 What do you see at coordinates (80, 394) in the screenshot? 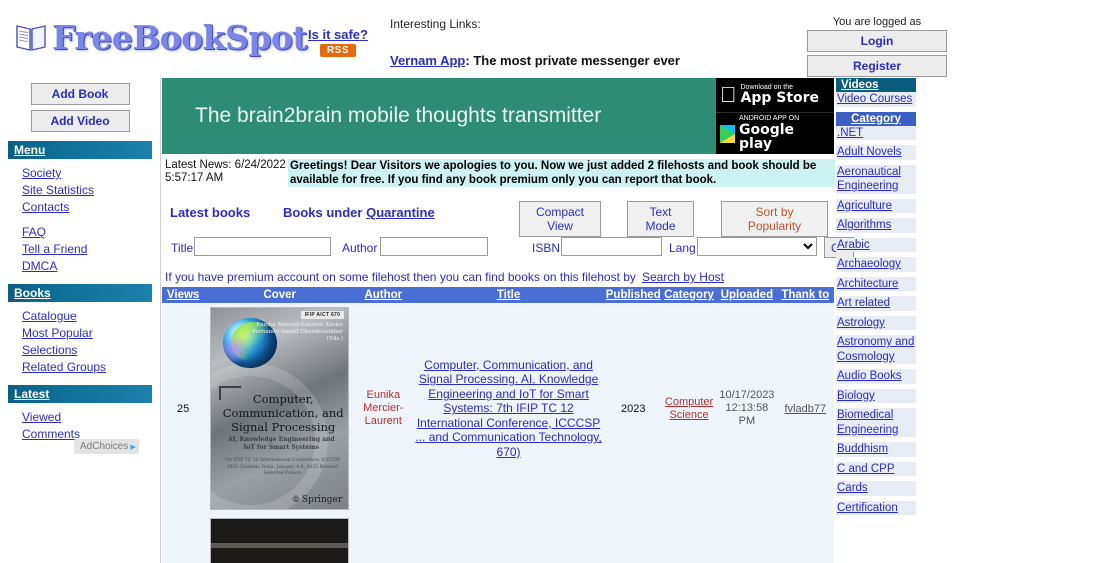
I see `latest-section-header: Latest` at bounding box center [80, 394].